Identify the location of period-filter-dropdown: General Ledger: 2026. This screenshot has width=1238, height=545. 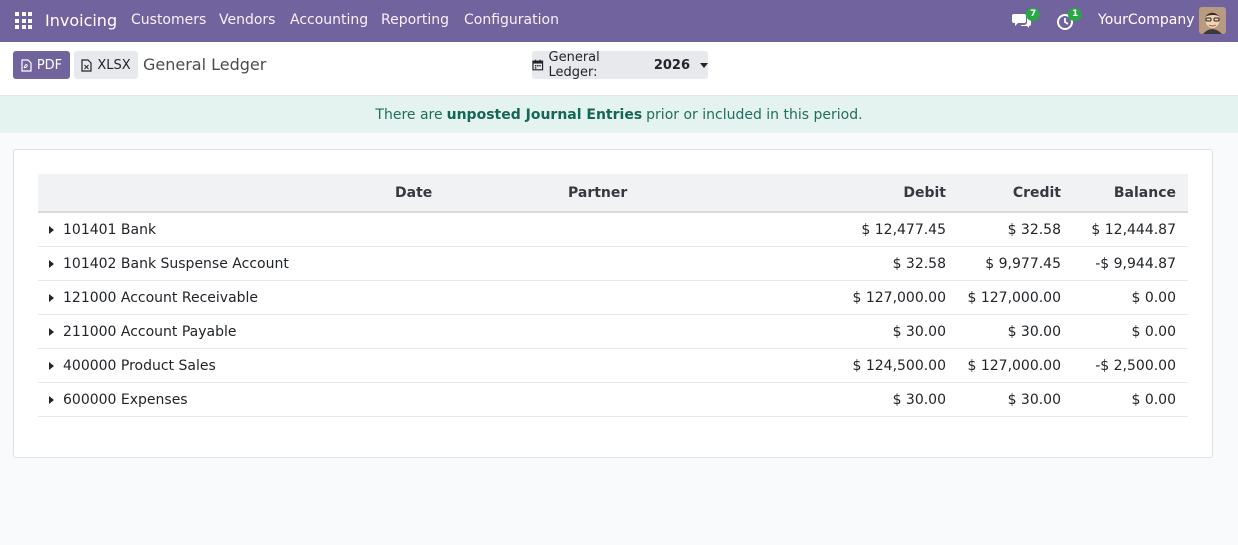
(620, 65).